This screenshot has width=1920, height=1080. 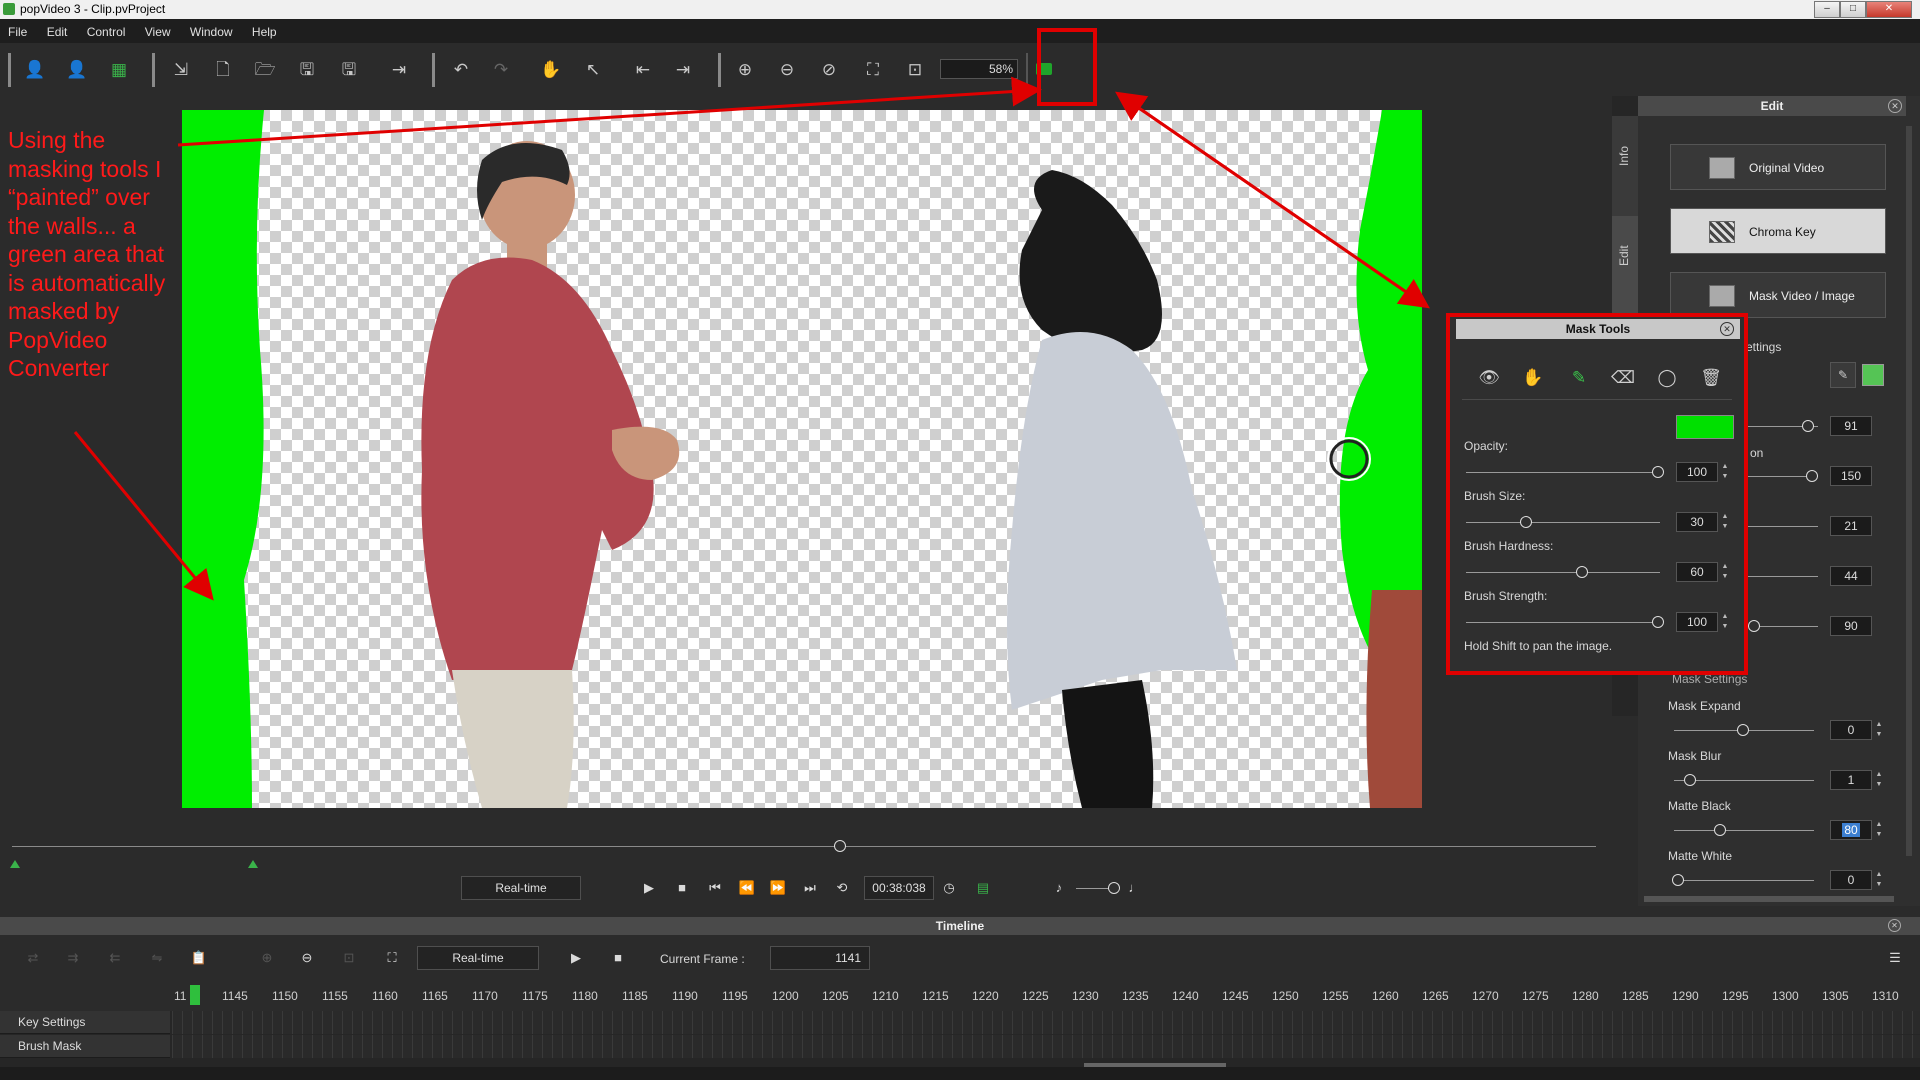 I want to click on mask-blur-value: 1, so click(x=1851, y=780).